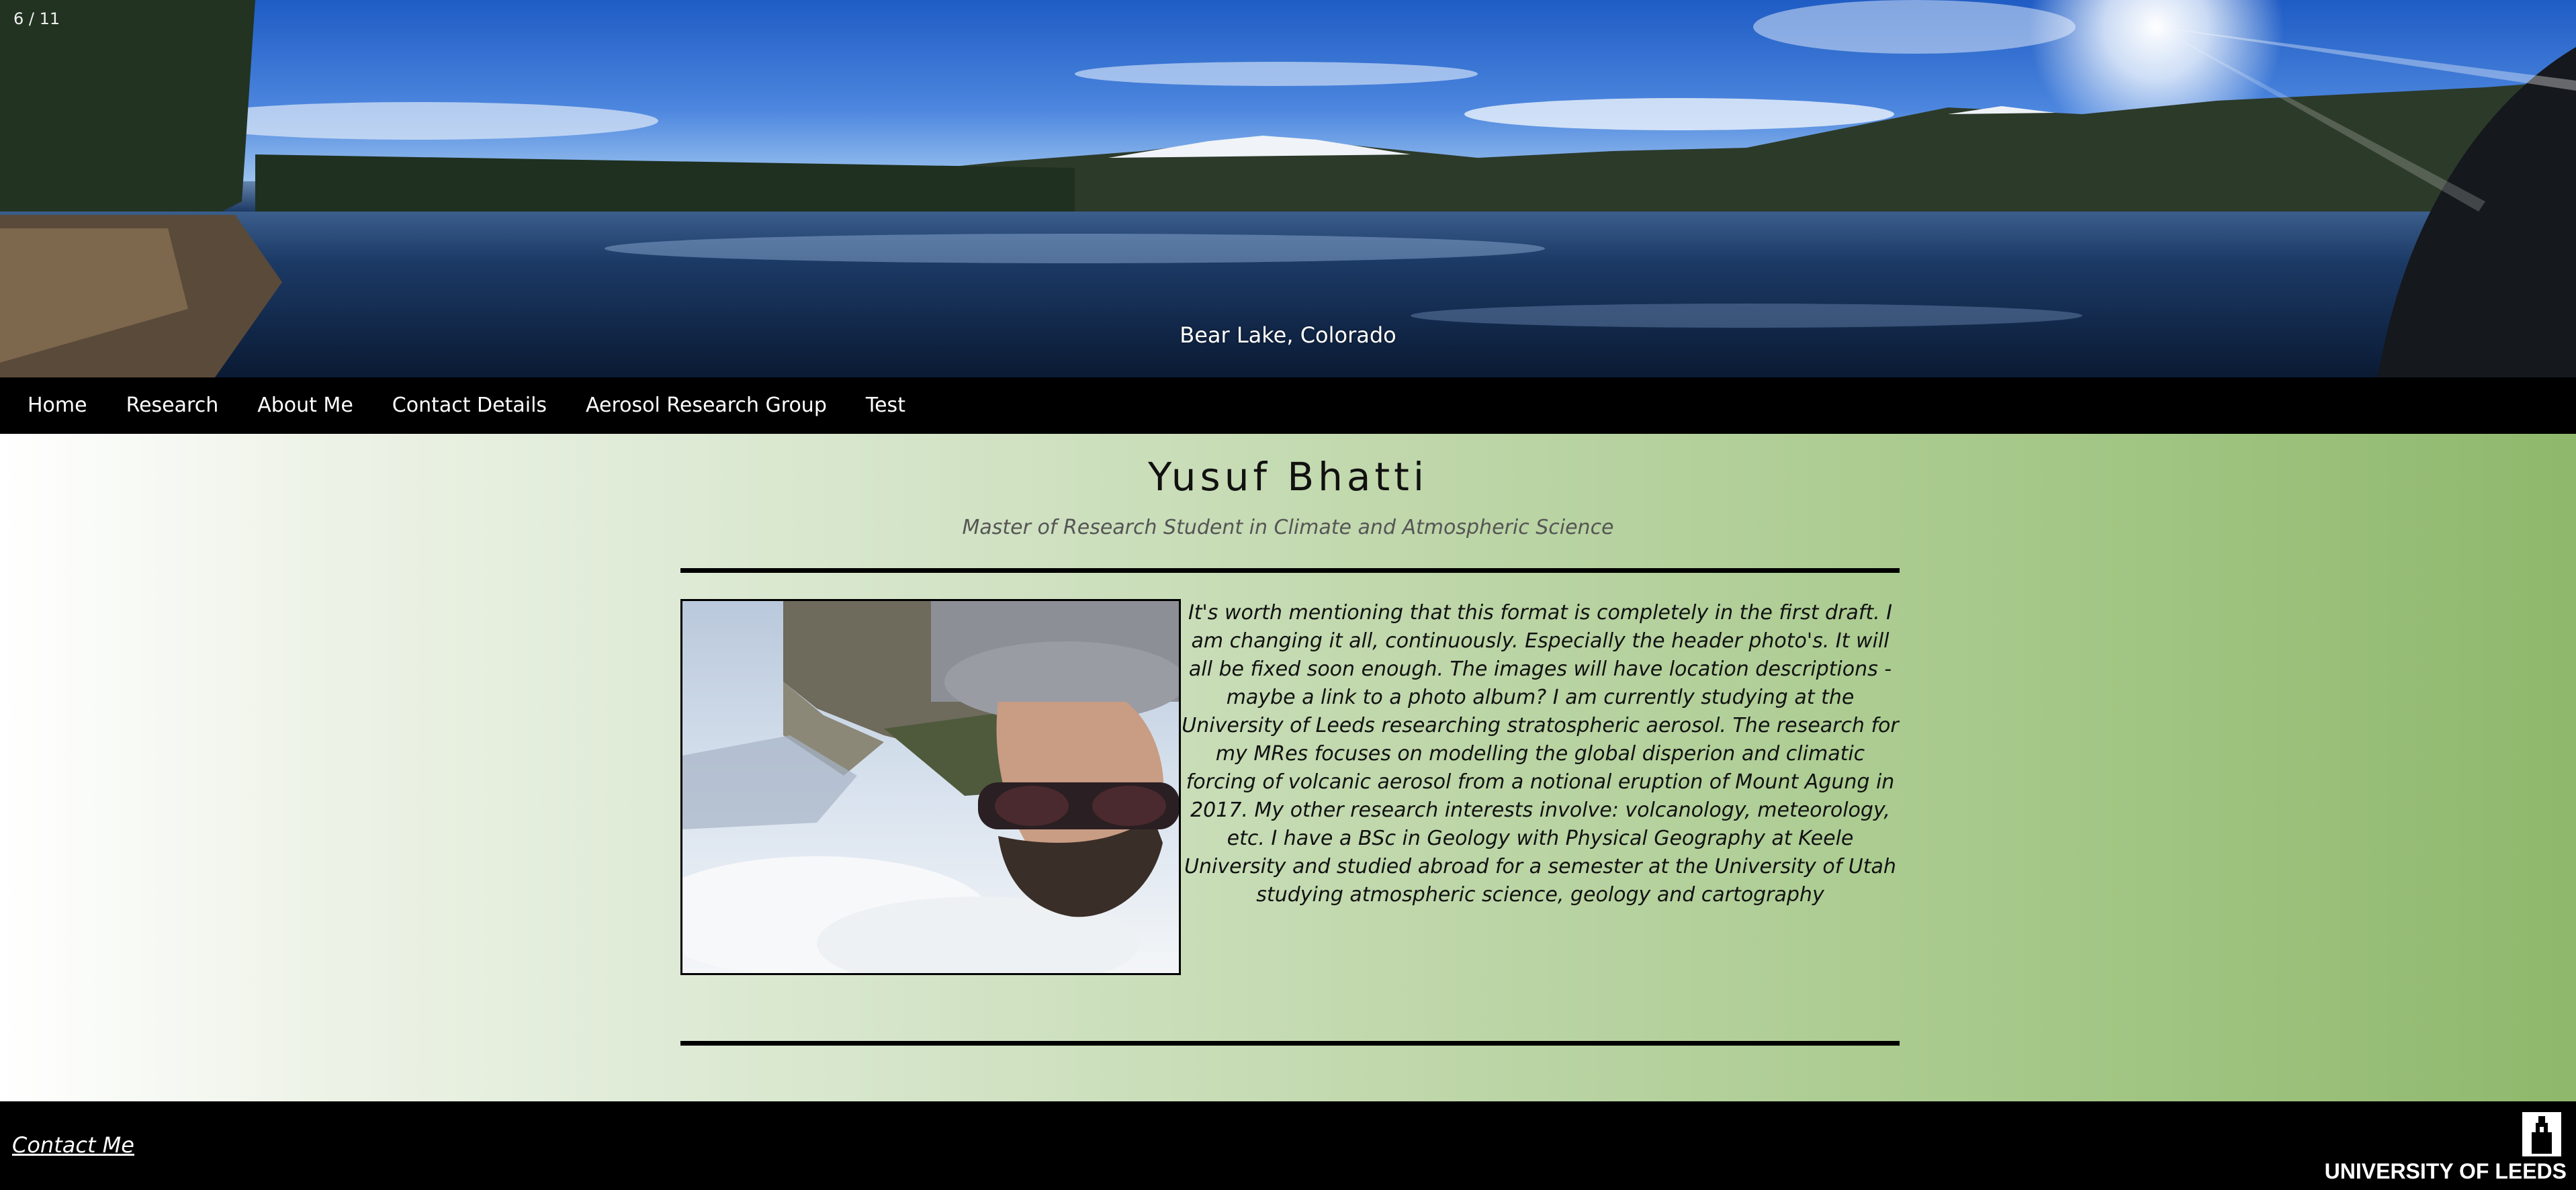  Describe the element at coordinates (2445, 1171) in the screenshot. I see `leeds-logo-text: UNIVERSITY OF LEEDS` at that location.